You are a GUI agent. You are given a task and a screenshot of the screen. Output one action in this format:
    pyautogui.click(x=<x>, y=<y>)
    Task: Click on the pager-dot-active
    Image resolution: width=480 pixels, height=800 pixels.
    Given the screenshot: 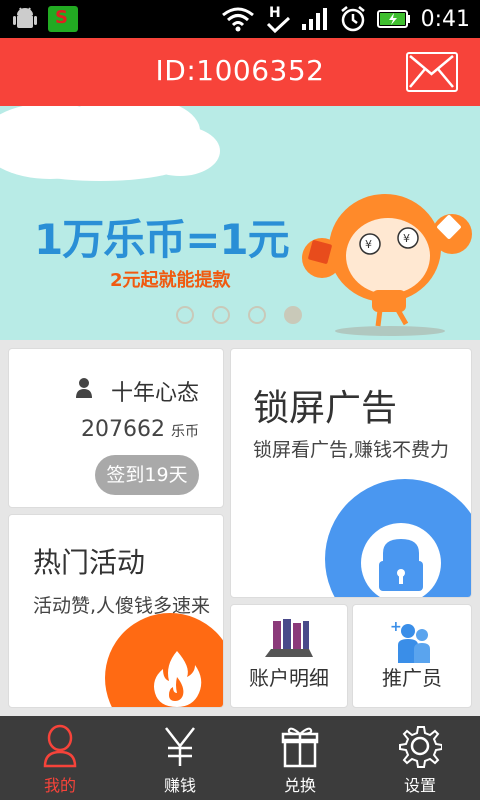 What is the action you would take?
    pyautogui.click(x=293, y=315)
    